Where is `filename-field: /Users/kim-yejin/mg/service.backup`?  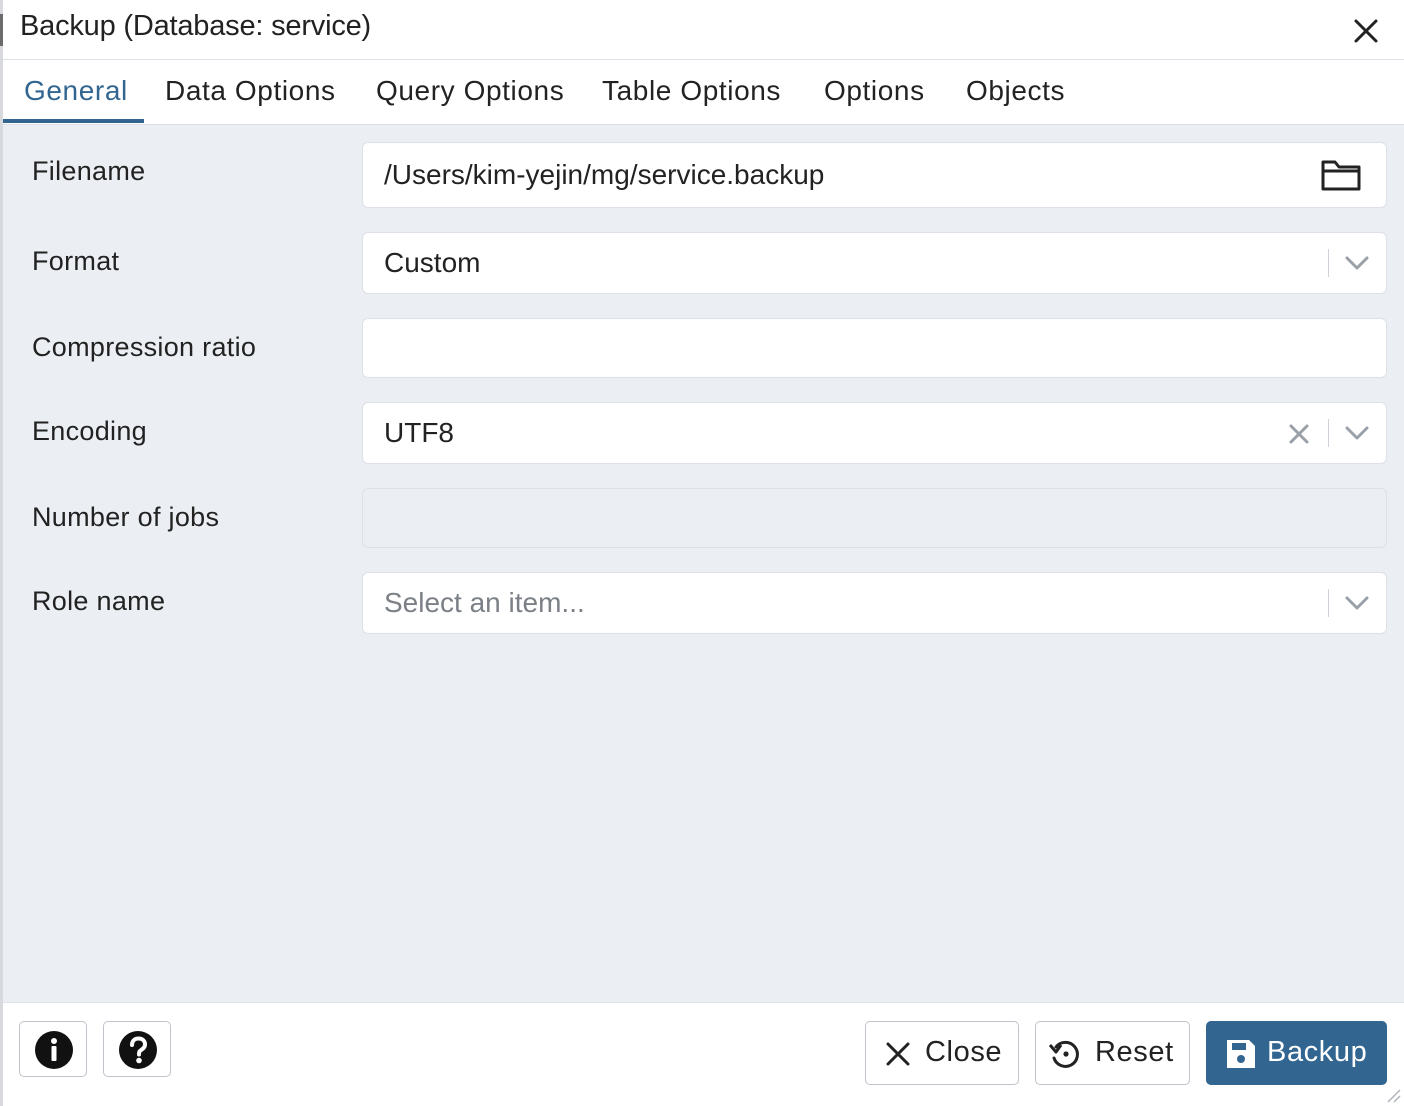 filename-field: /Users/kim-yejin/mg/service.backup is located at coordinates (874, 175).